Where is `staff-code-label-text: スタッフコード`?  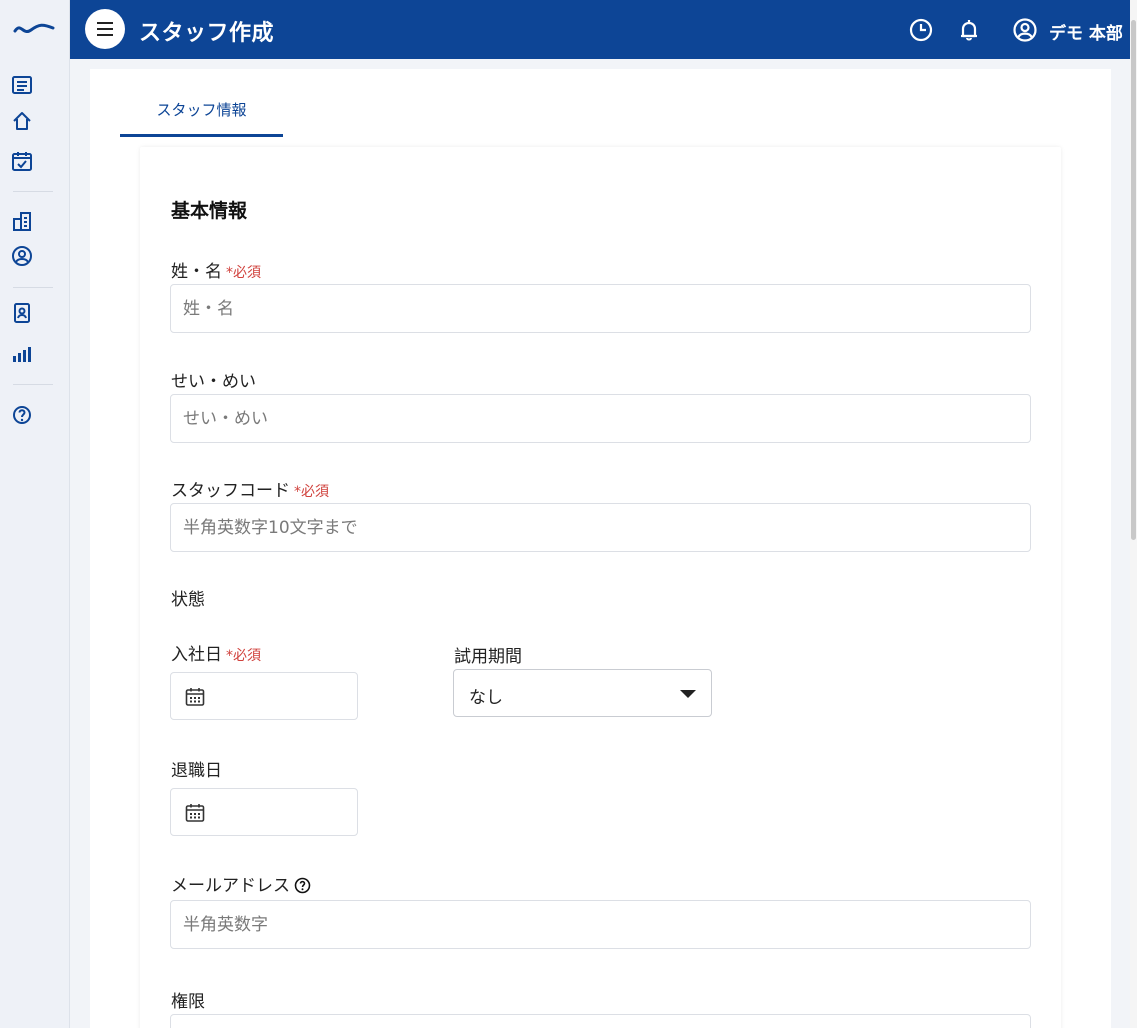
staff-code-label-text: スタッフコード is located at coordinates (230, 491).